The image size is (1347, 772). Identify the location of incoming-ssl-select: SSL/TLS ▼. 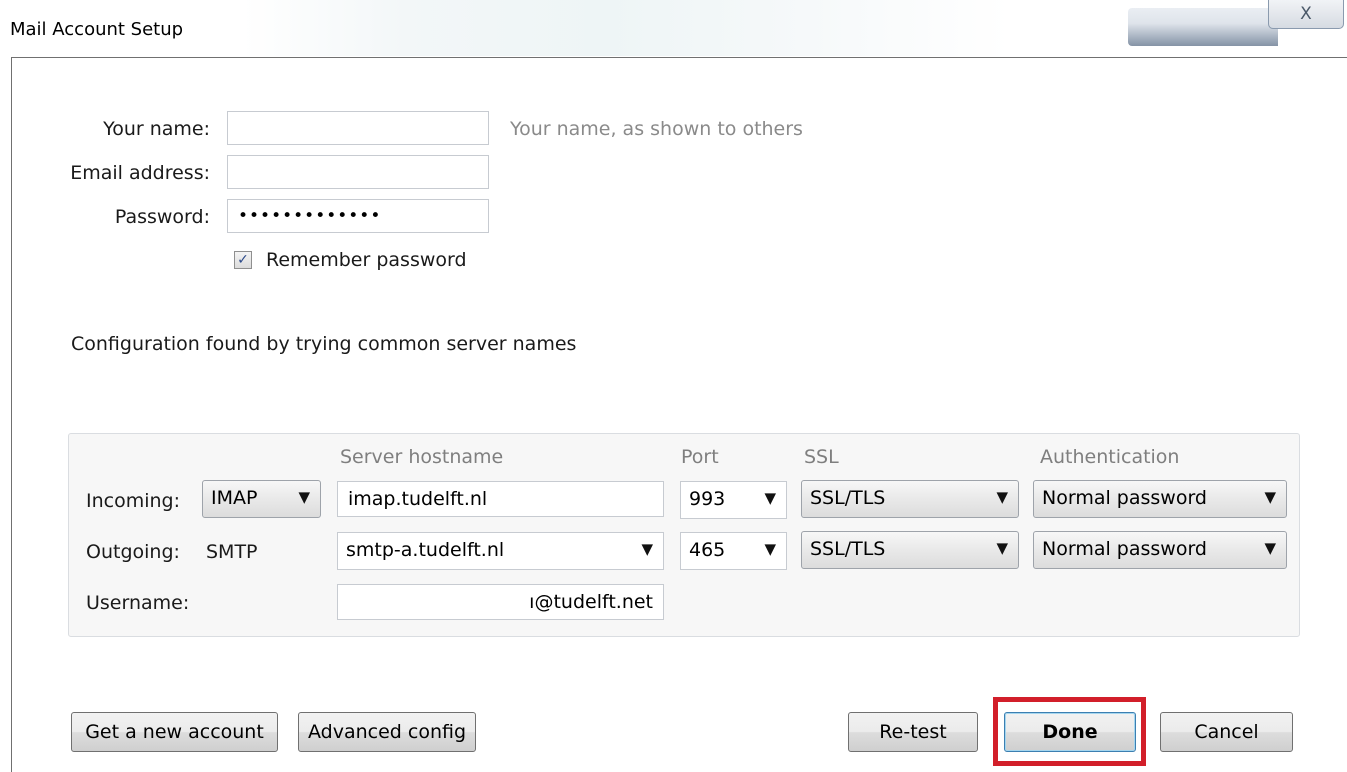
(910, 499).